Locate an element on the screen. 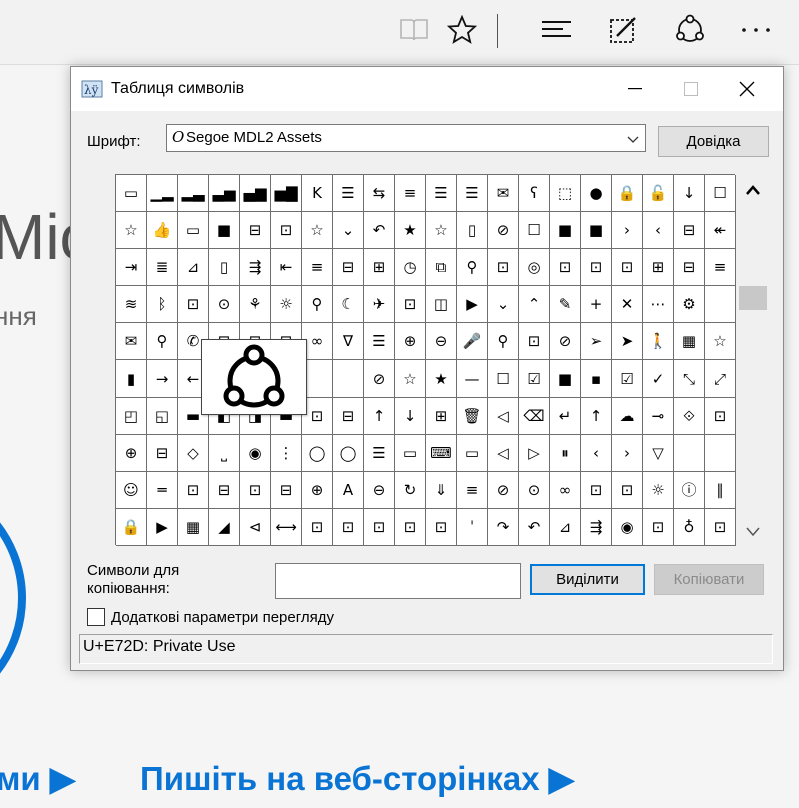  favorites-star-icon is located at coordinates (462, 30).